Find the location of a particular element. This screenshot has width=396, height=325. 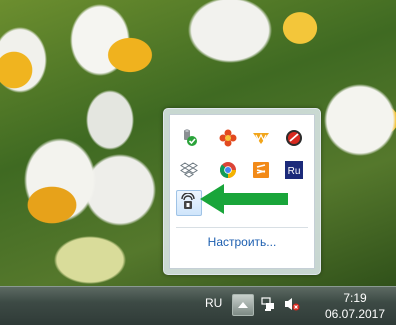

winamp-icon is located at coordinates (261, 138).